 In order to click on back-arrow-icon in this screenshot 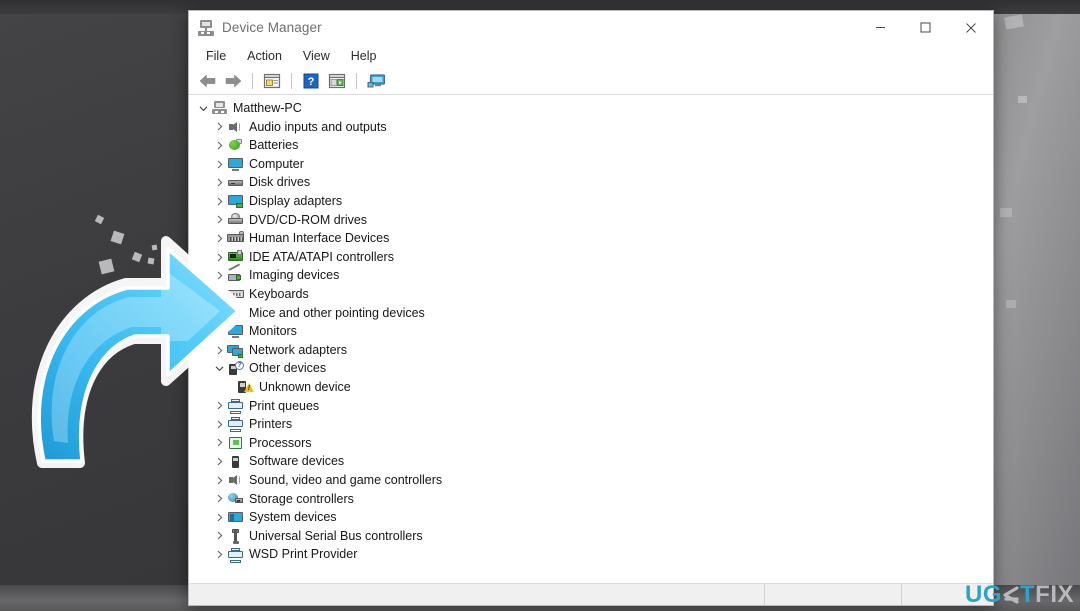, I will do `click(207, 81)`.